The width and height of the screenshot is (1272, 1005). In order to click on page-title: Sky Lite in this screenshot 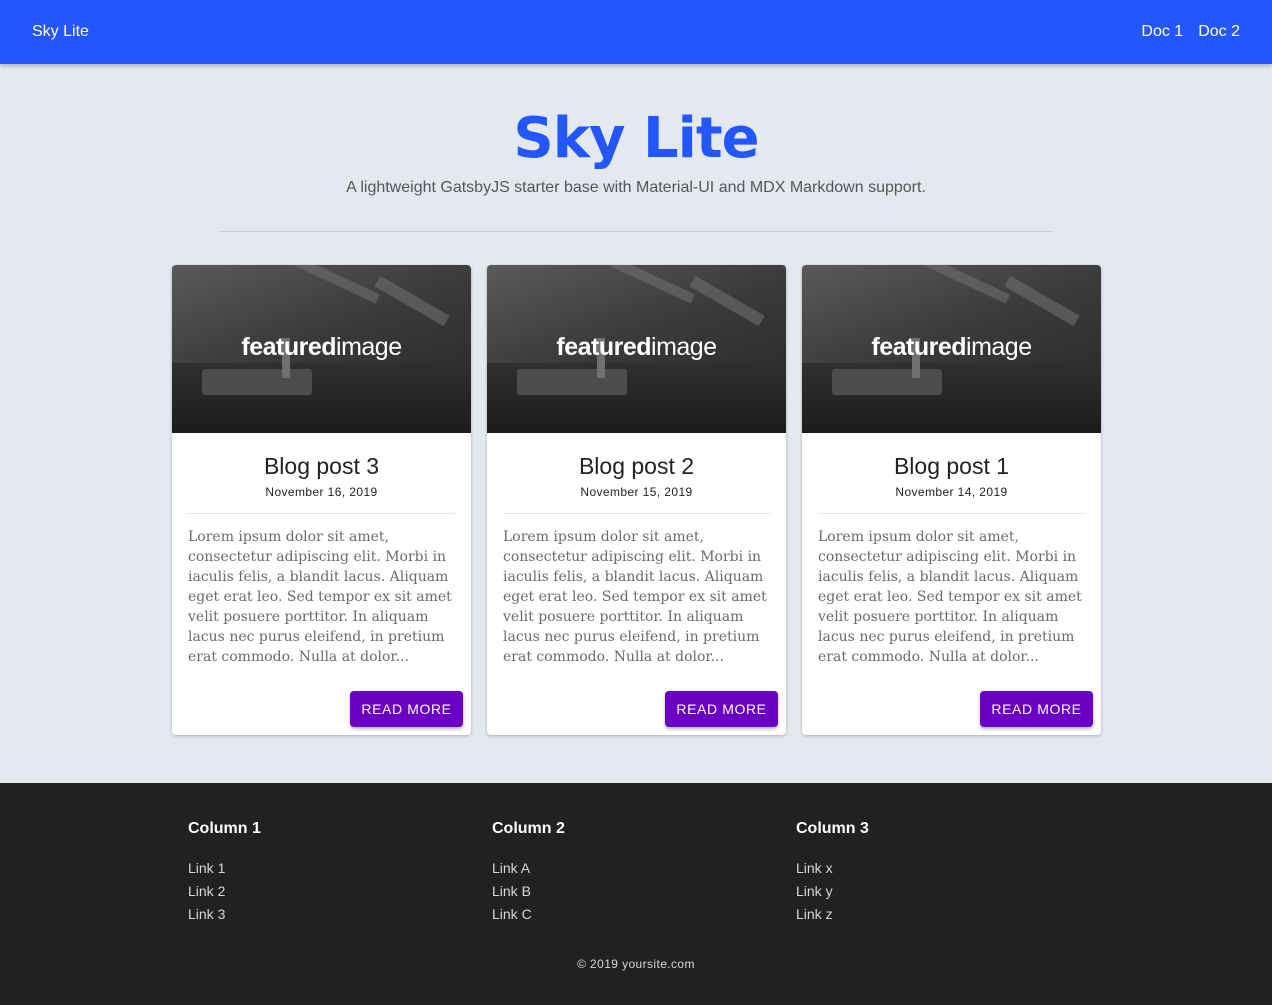, I will do `click(636, 138)`.